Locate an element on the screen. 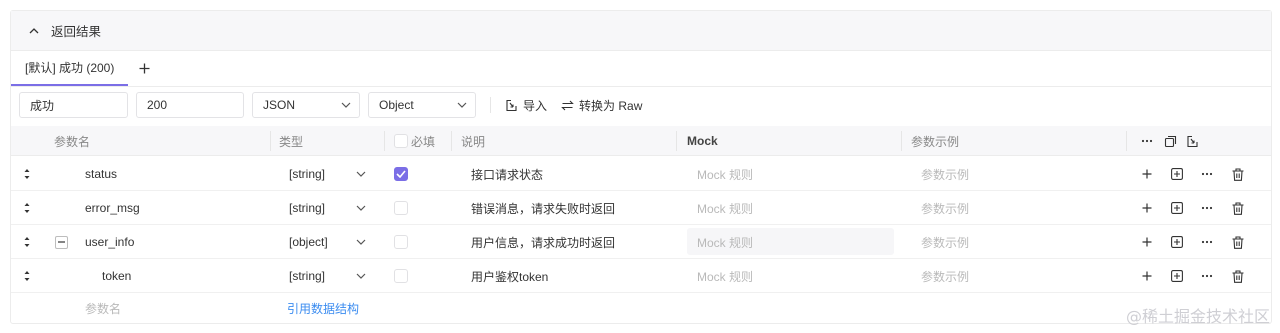 The image size is (1280, 333). param-desc: 用户信息，请求成功时返回 is located at coordinates (543, 242).